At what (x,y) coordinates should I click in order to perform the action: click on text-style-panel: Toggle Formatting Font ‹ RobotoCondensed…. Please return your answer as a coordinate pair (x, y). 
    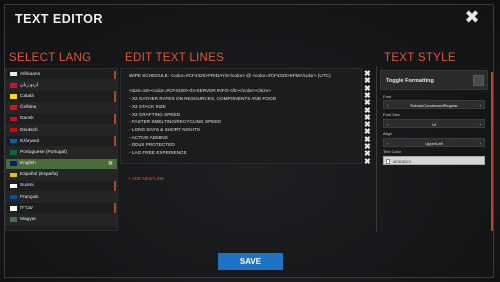
    Looking at the image, I should click on (435, 149).